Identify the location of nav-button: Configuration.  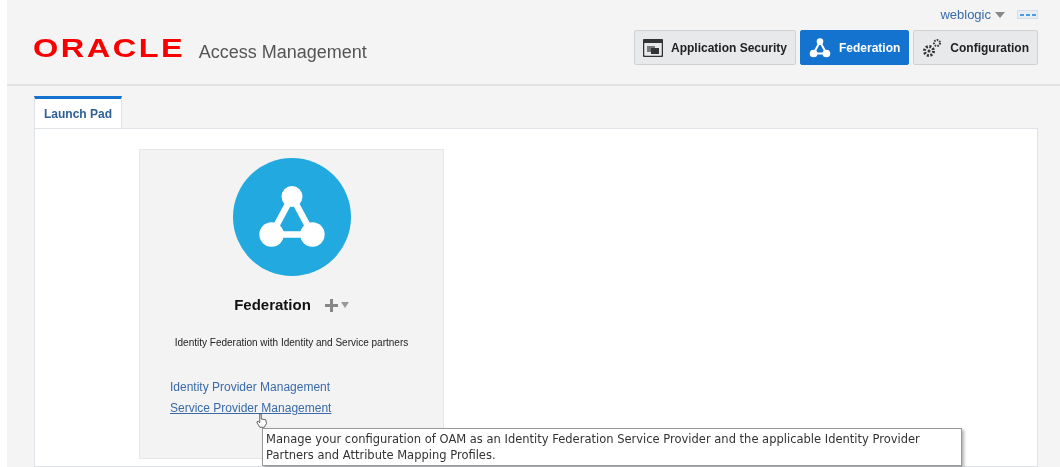
(975, 47).